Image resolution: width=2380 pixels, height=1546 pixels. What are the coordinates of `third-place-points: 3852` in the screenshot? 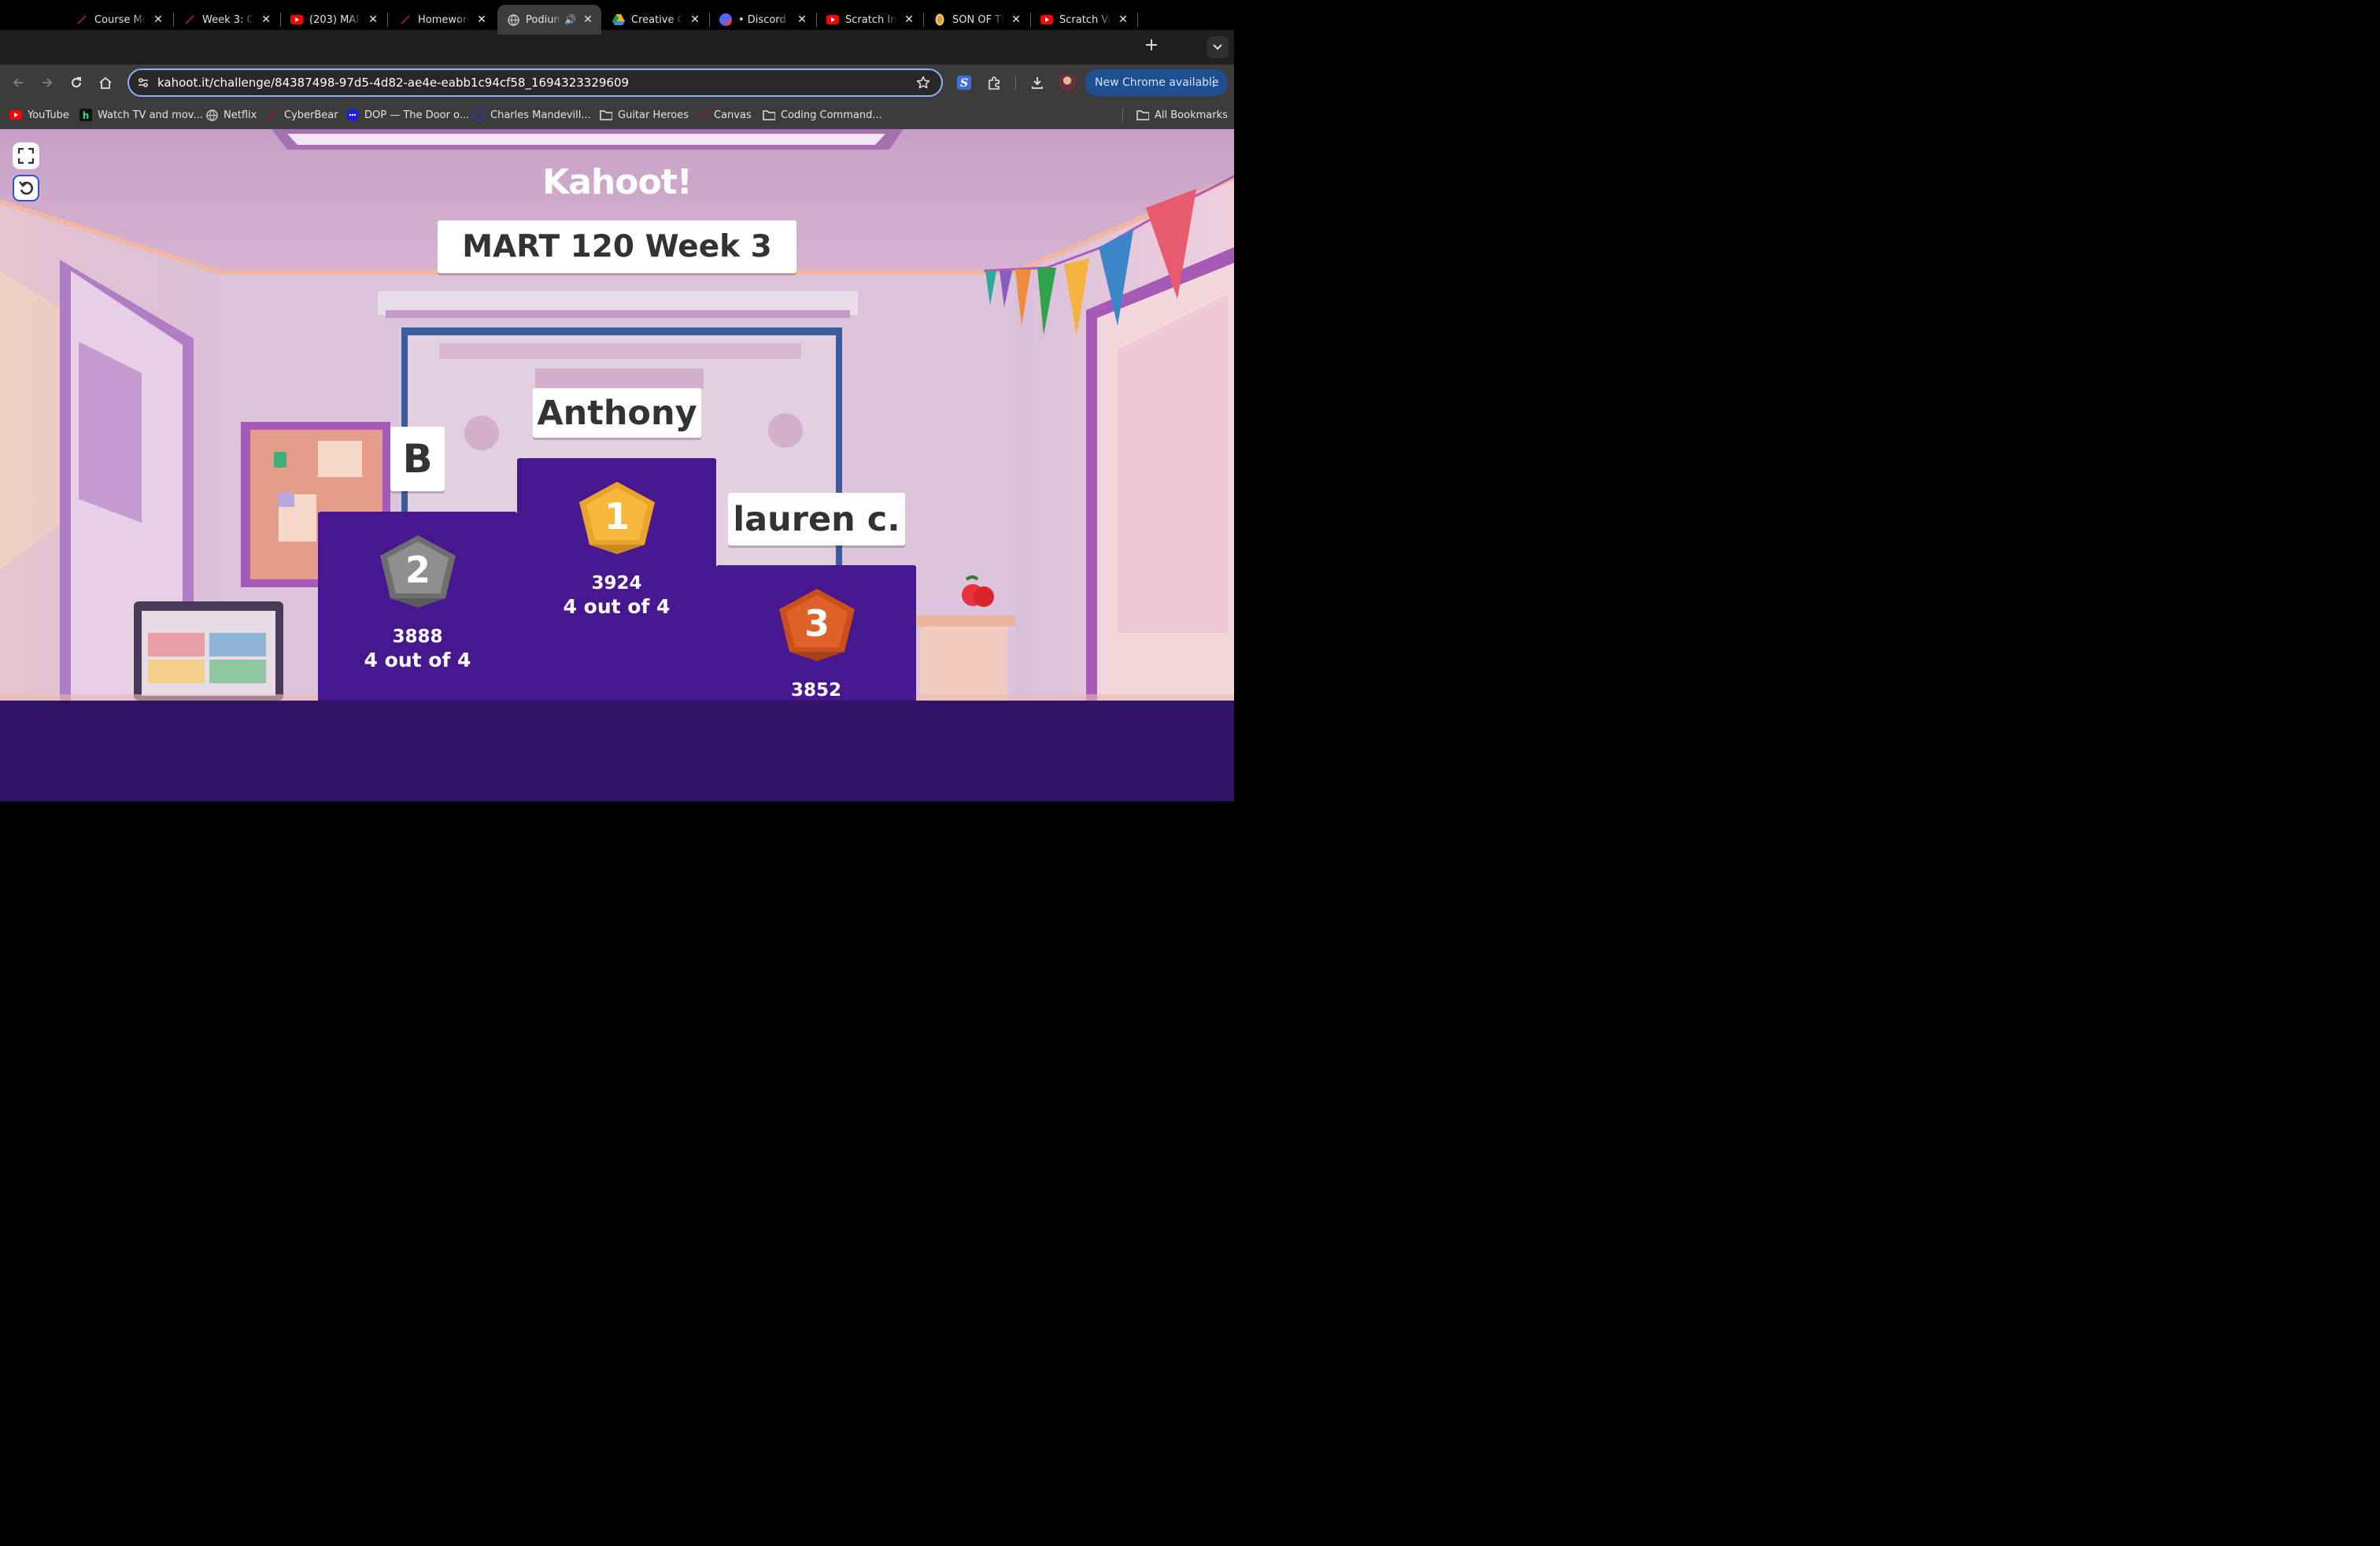 It's located at (815, 690).